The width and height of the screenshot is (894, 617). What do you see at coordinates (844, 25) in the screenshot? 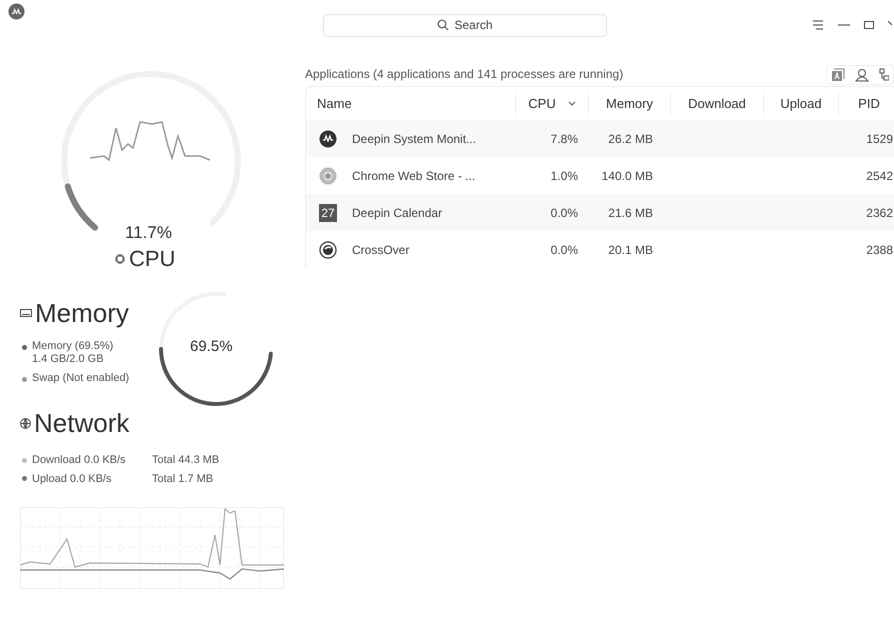
I see `minimize-icon` at bounding box center [844, 25].